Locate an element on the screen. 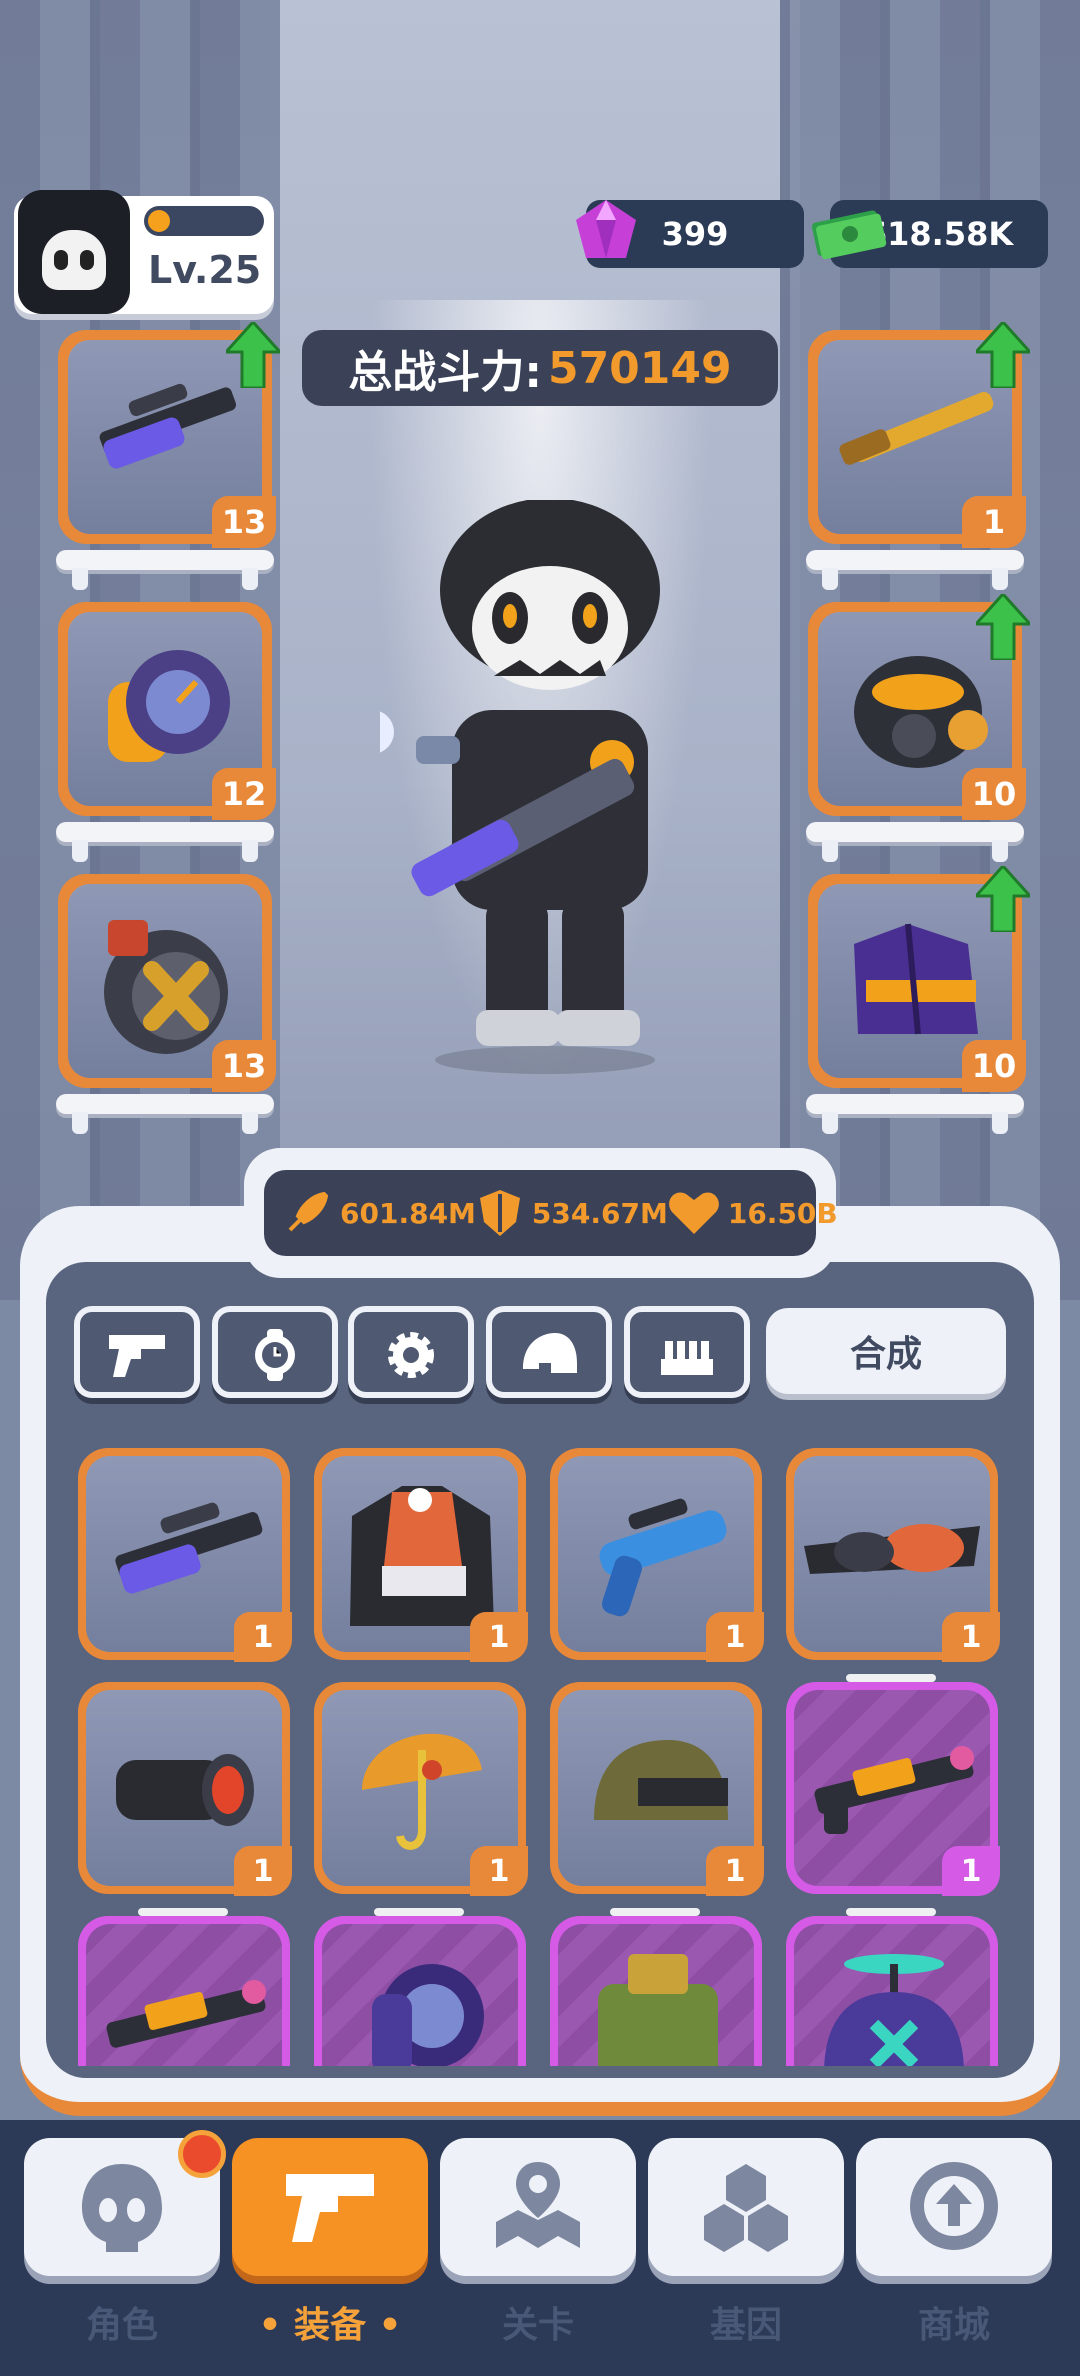  nav-shop-label: 商城 is located at coordinates (953, 2325).